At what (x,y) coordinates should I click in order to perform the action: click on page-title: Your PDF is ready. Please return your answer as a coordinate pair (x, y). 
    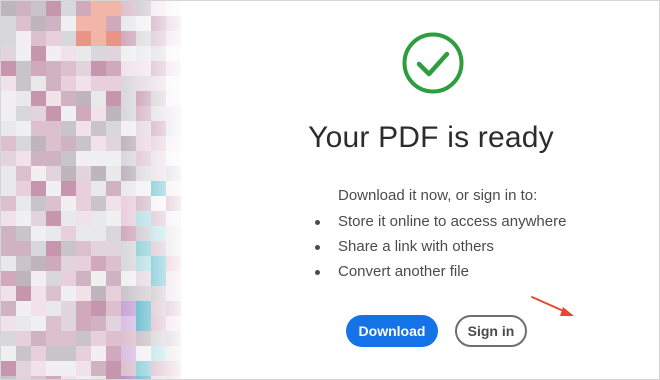
    Looking at the image, I should click on (431, 137).